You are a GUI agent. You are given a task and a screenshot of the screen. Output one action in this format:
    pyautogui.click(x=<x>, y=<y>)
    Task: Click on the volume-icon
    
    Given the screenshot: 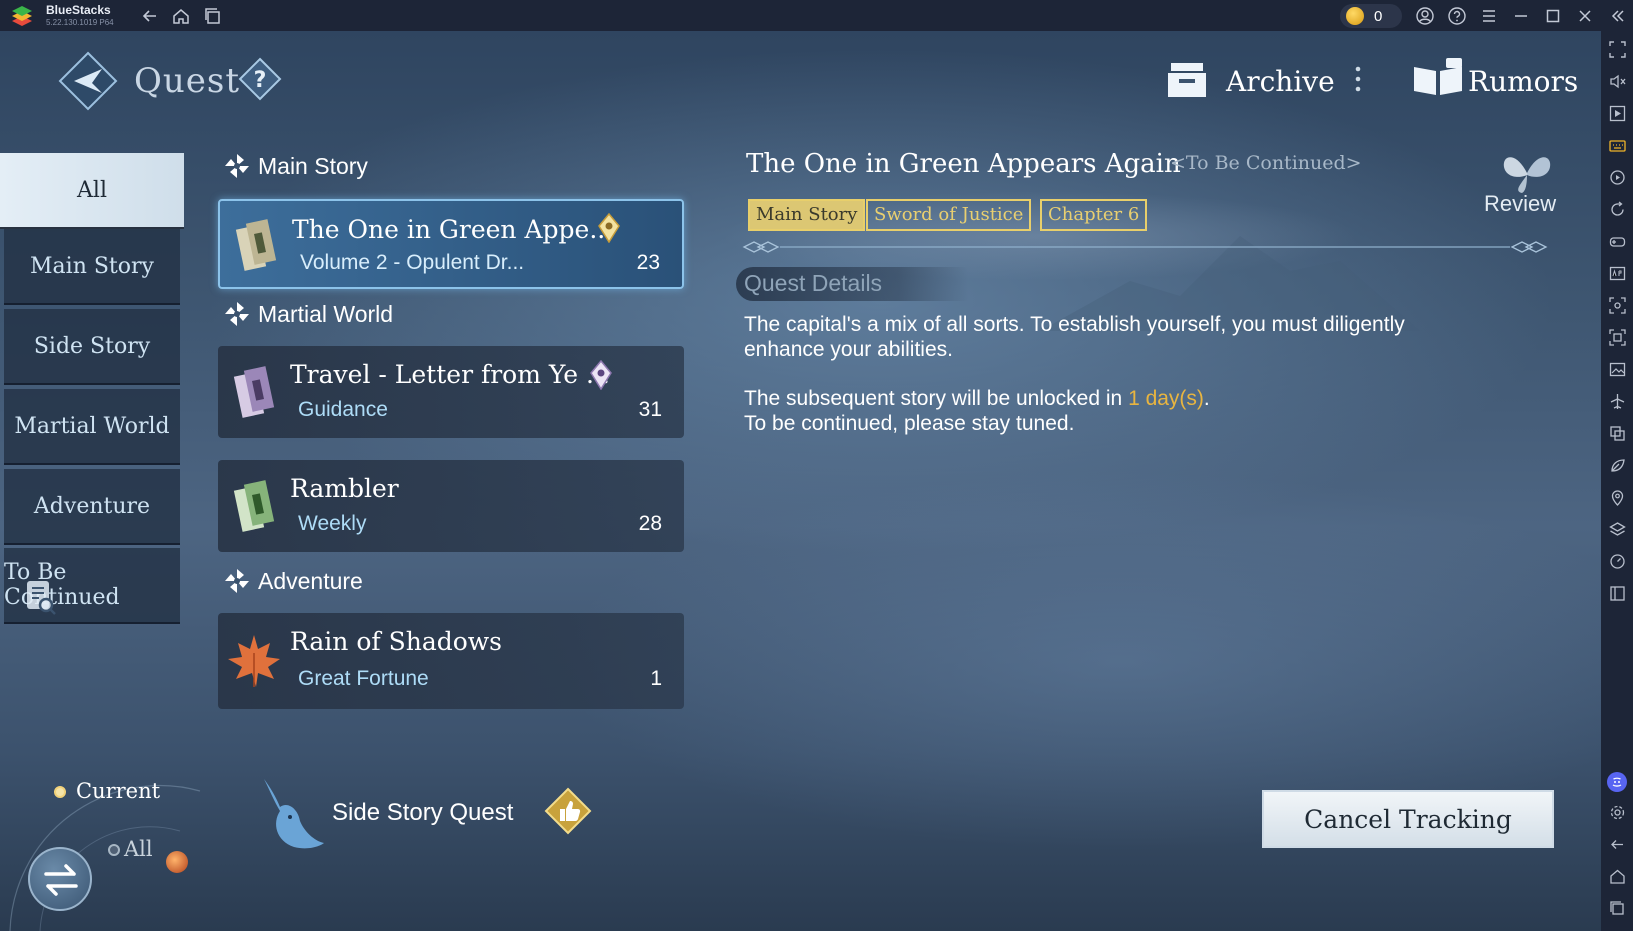 What is the action you would take?
    pyautogui.click(x=1617, y=81)
    